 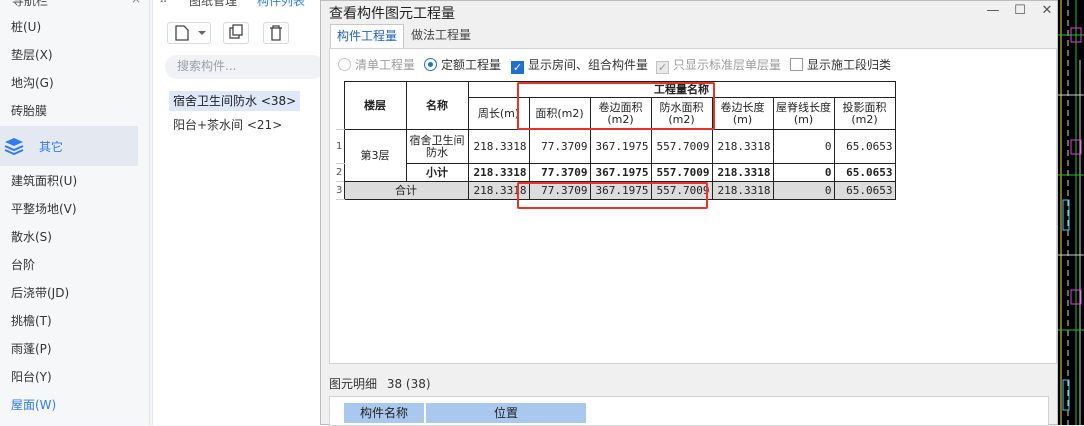 What do you see at coordinates (340, 190) in the screenshot?
I see `row-number: 3` at bounding box center [340, 190].